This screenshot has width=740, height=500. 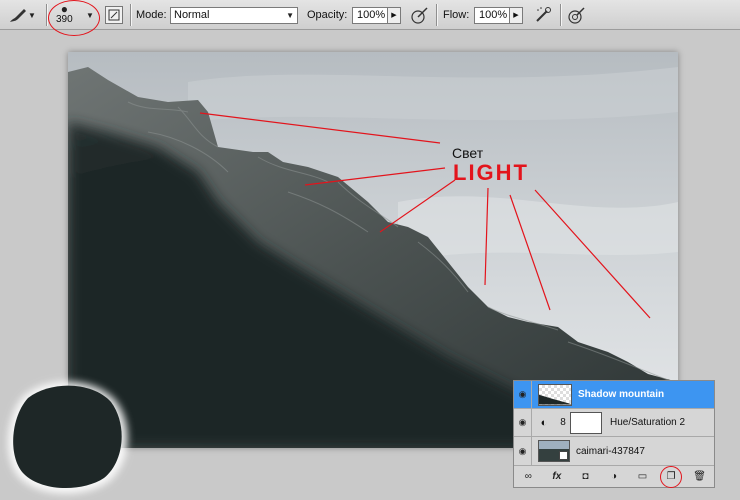 I want to click on annotation-label-ru: Свет, so click(x=468, y=153).